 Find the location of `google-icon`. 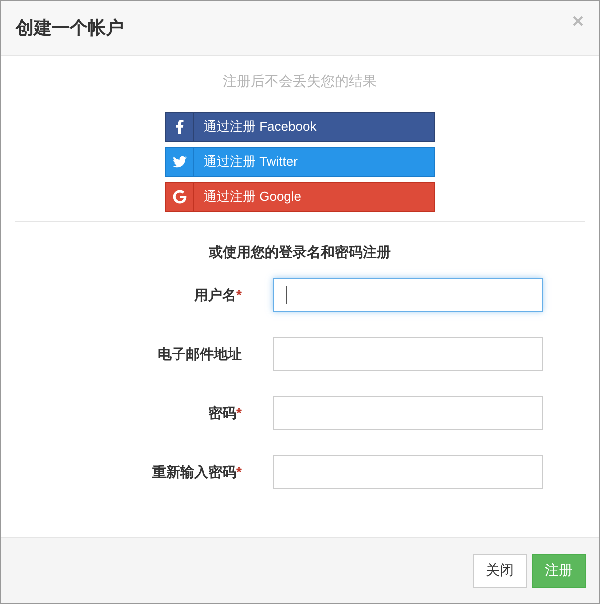

google-icon is located at coordinates (179, 197).